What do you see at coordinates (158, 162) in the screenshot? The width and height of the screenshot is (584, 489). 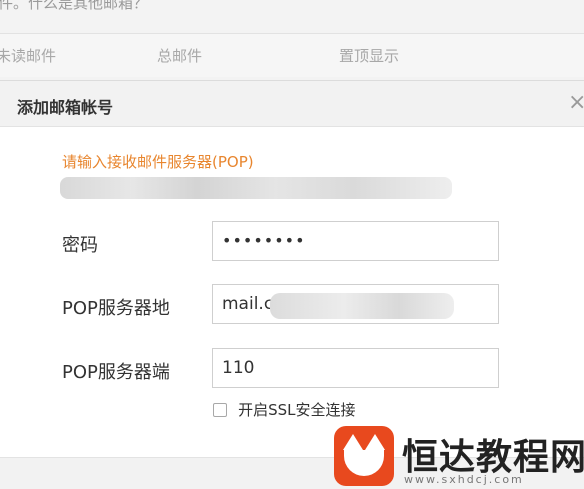 I see `pop-server-prompt: 请输入接收邮件服务器(POP)` at bounding box center [158, 162].